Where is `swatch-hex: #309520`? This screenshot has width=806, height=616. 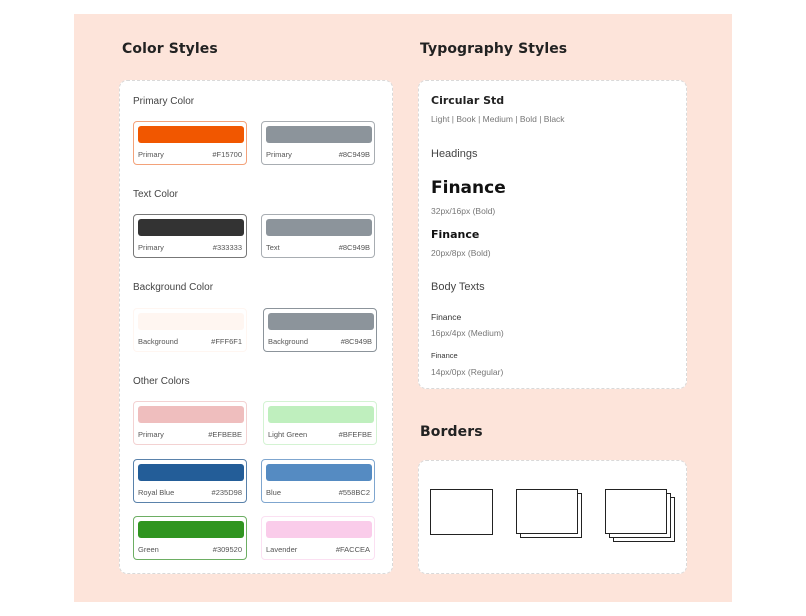
swatch-hex: #309520 is located at coordinates (227, 549).